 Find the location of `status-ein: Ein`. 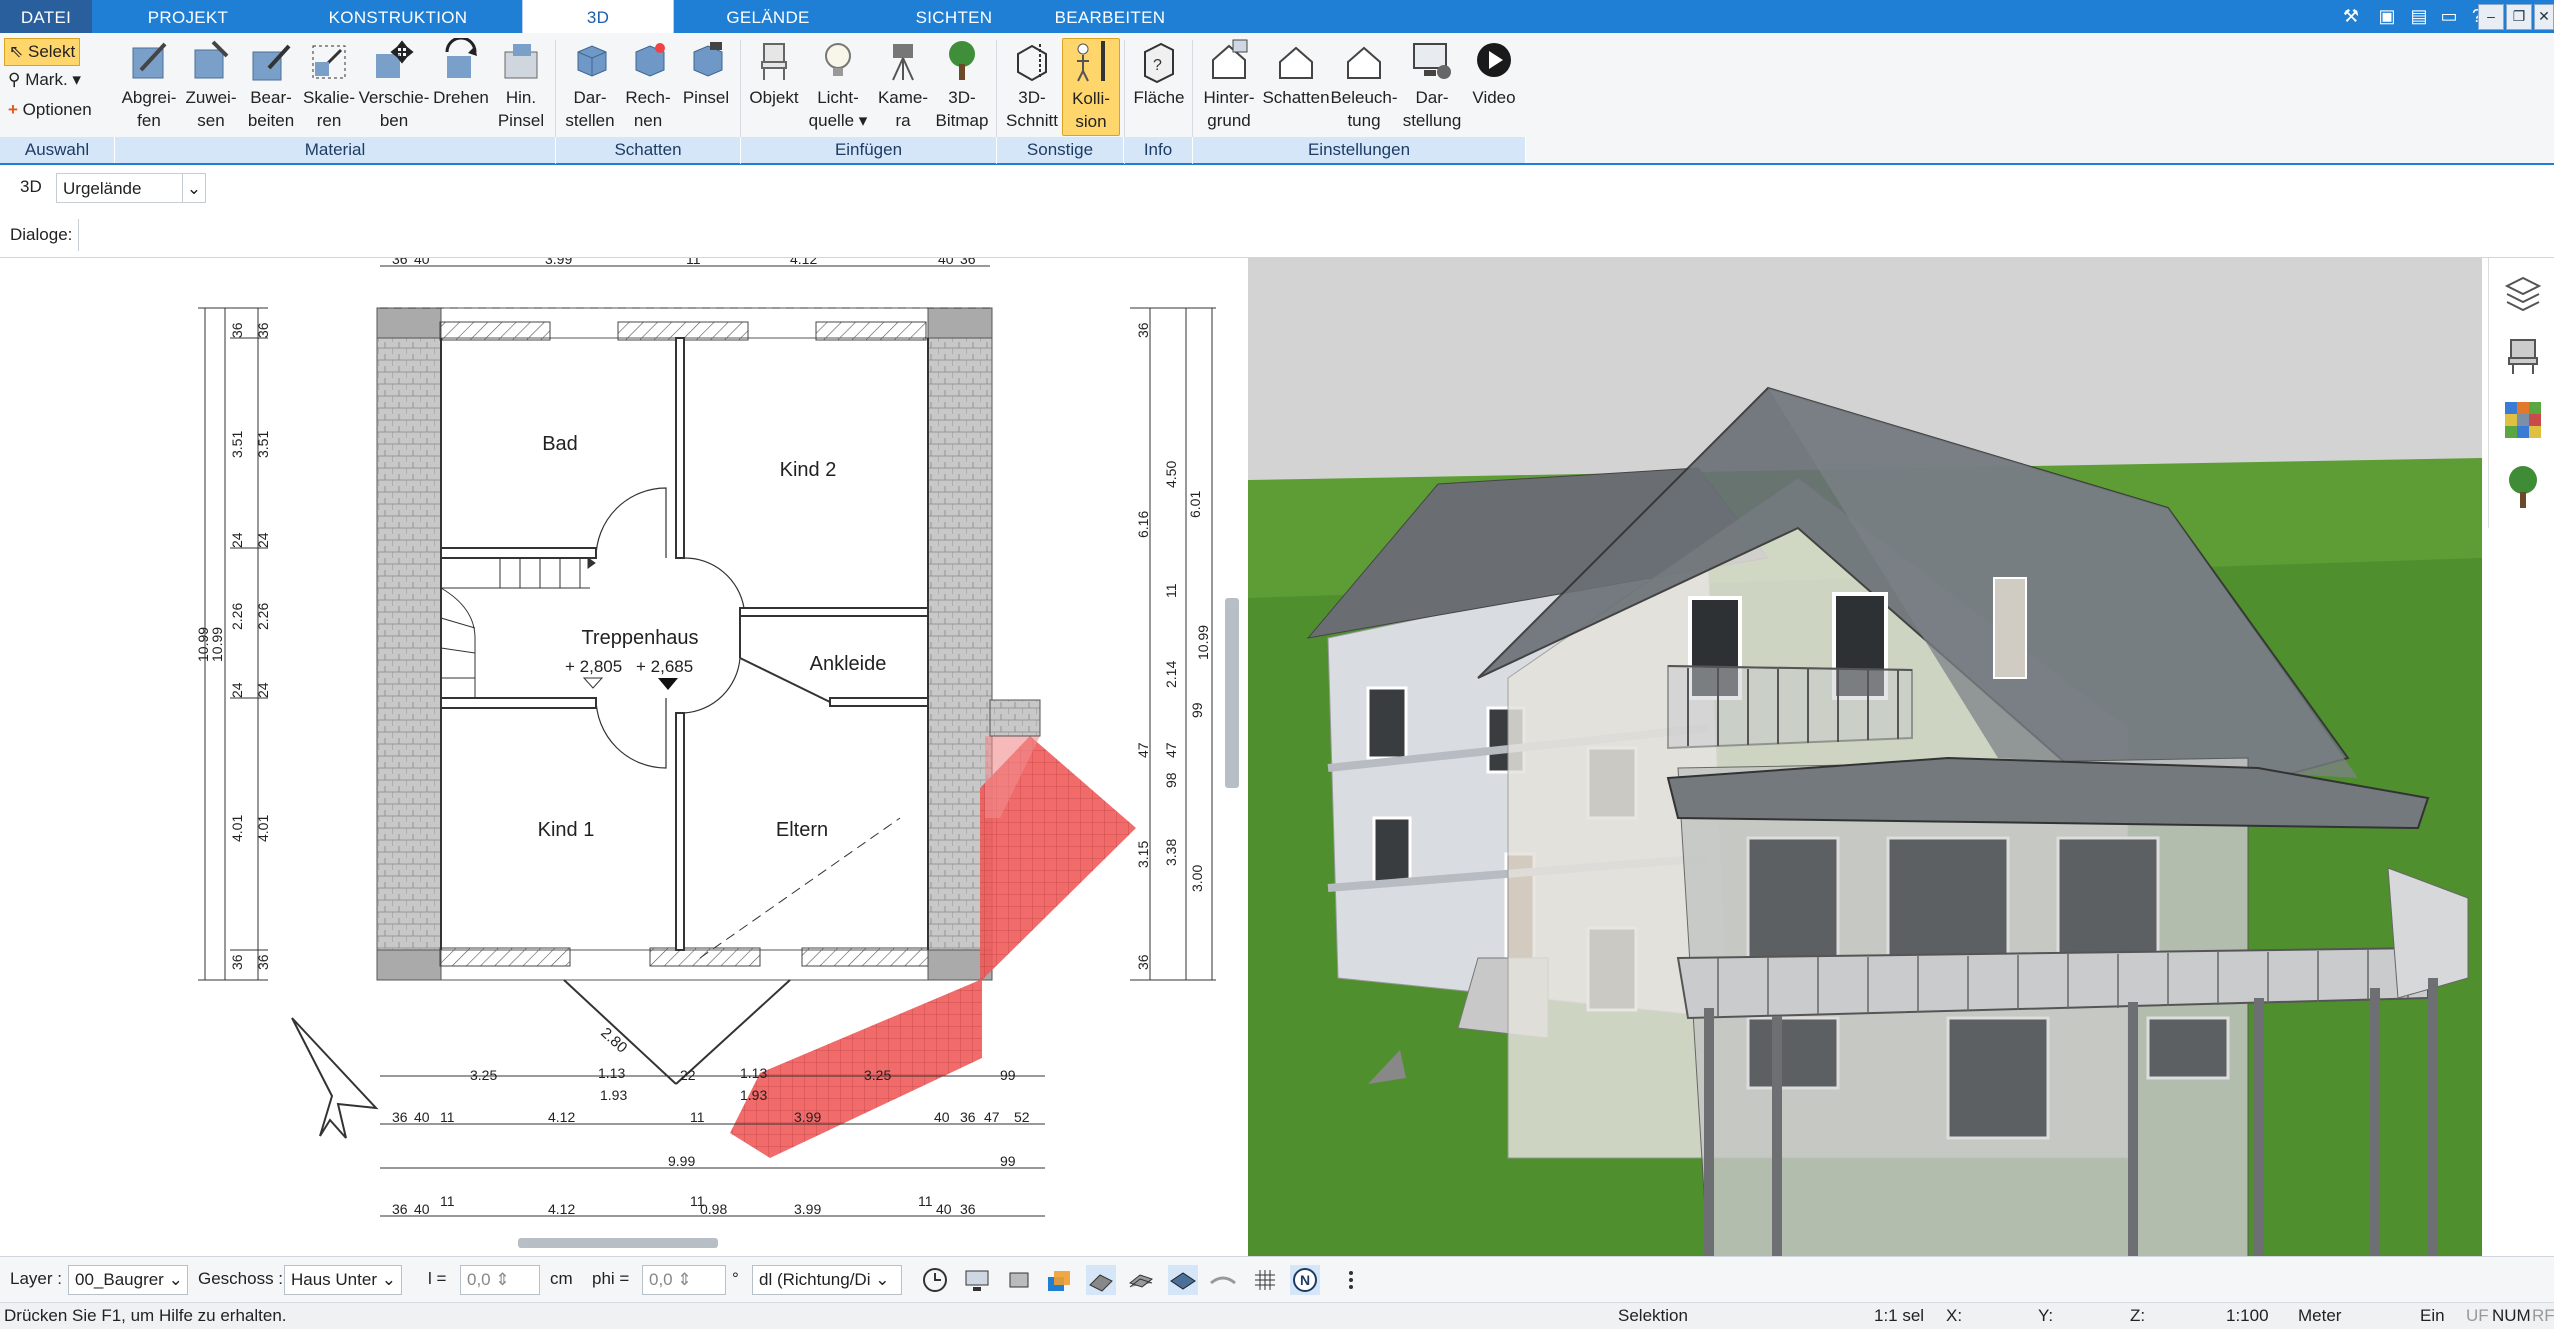

status-ein: Ein is located at coordinates (2432, 1315).